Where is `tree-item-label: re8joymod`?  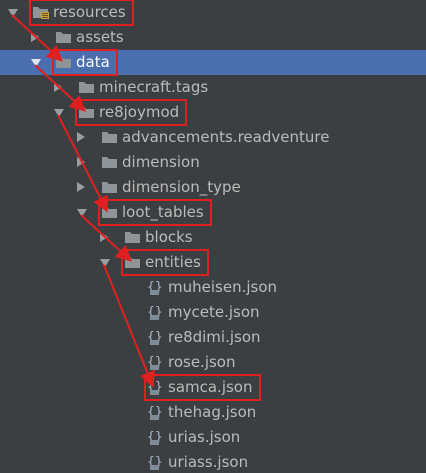
tree-item-label: re8joymod is located at coordinates (139, 112).